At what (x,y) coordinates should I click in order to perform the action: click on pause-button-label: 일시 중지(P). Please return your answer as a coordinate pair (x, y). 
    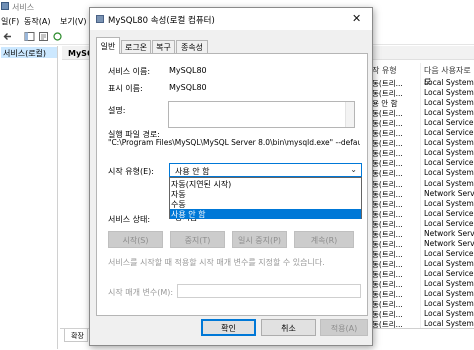
    Looking at the image, I should click on (259, 240).